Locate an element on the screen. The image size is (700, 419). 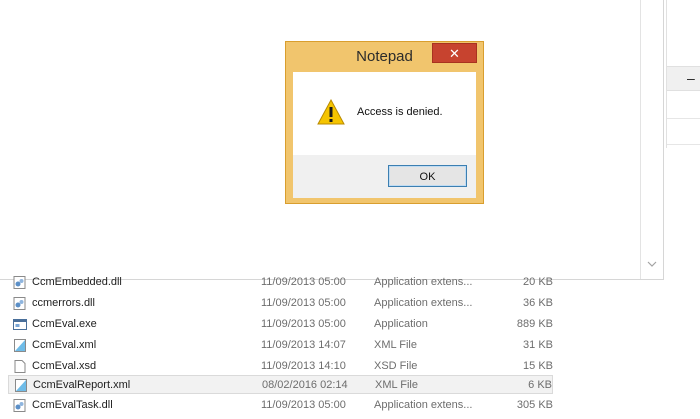
file-row: CcmEval.xsd 11/09/2013 14:10 XSD File 15 KB is located at coordinates (280, 366).